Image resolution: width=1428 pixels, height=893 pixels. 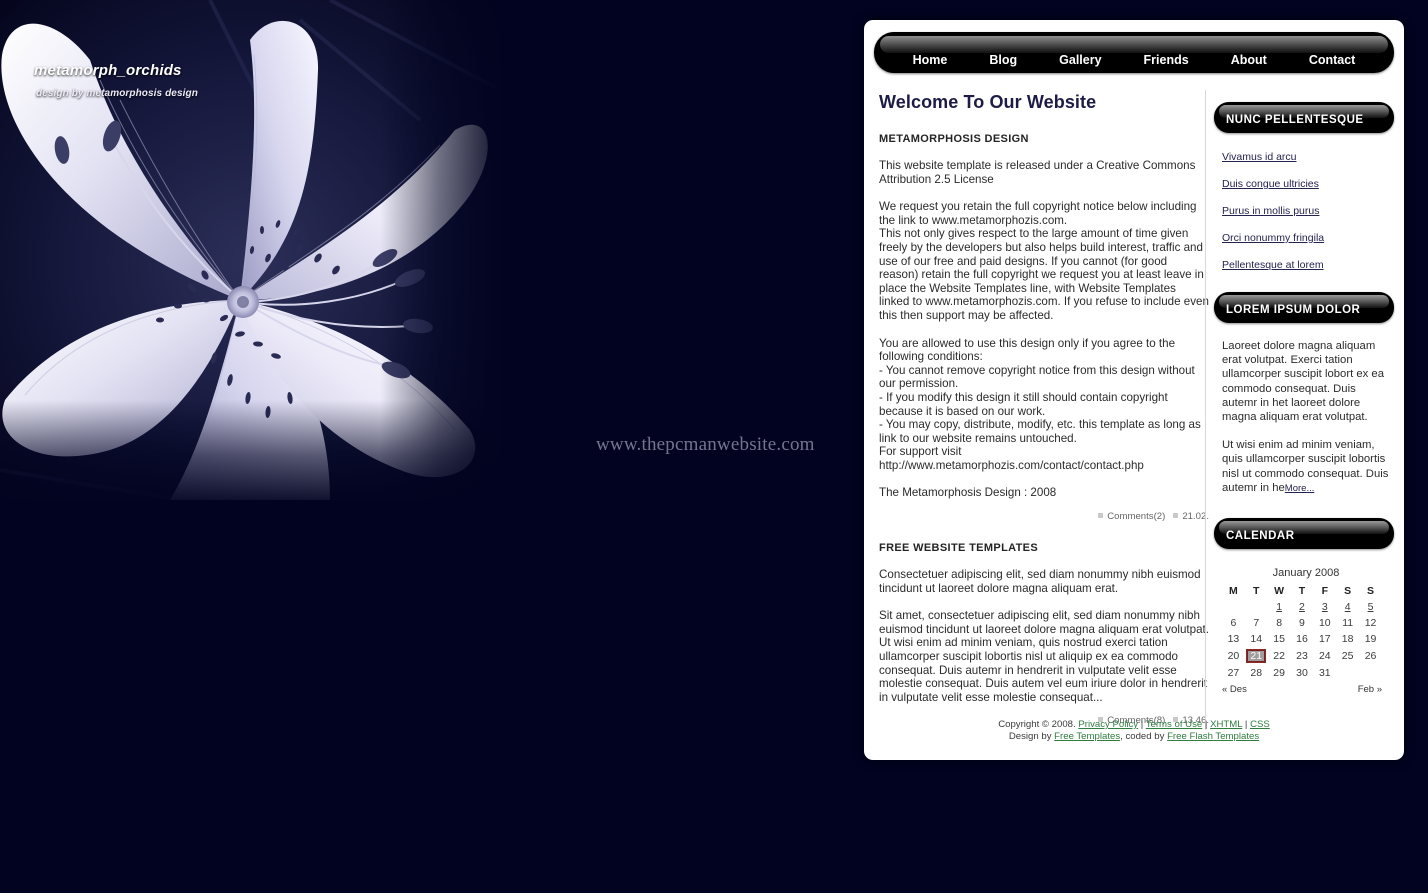 I want to click on calendar-prev-month: « Des, so click(x=1234, y=689).